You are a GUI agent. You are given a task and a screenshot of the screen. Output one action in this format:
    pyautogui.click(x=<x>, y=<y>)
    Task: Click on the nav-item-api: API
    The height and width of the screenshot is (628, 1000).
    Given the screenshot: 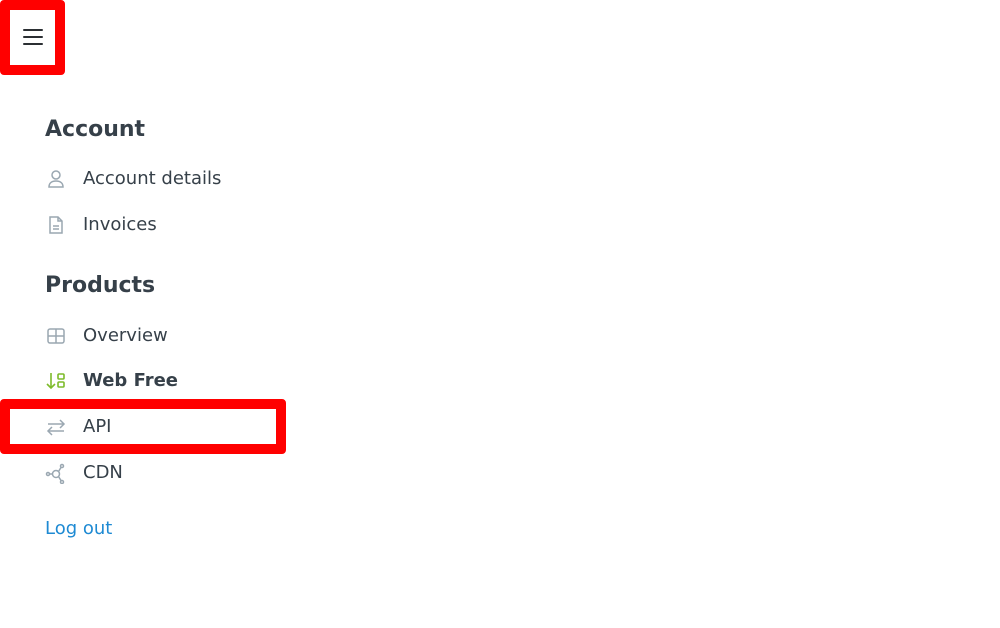 What is the action you would take?
    pyautogui.click(x=78, y=427)
    